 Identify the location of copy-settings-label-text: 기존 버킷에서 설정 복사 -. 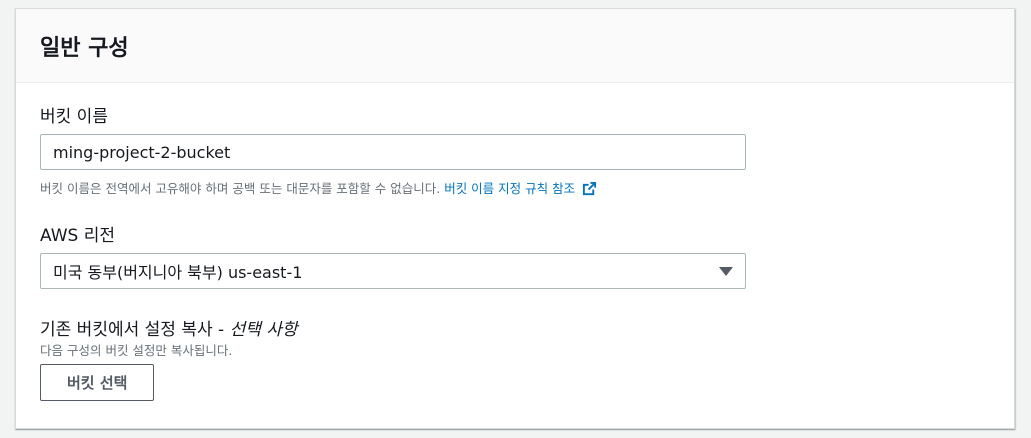
(135, 330).